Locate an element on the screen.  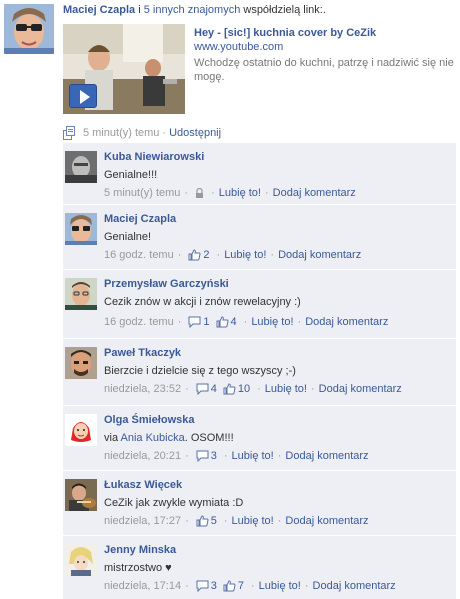
comment-text: CeZik jak zwykle wymiata :D is located at coordinates (174, 503).